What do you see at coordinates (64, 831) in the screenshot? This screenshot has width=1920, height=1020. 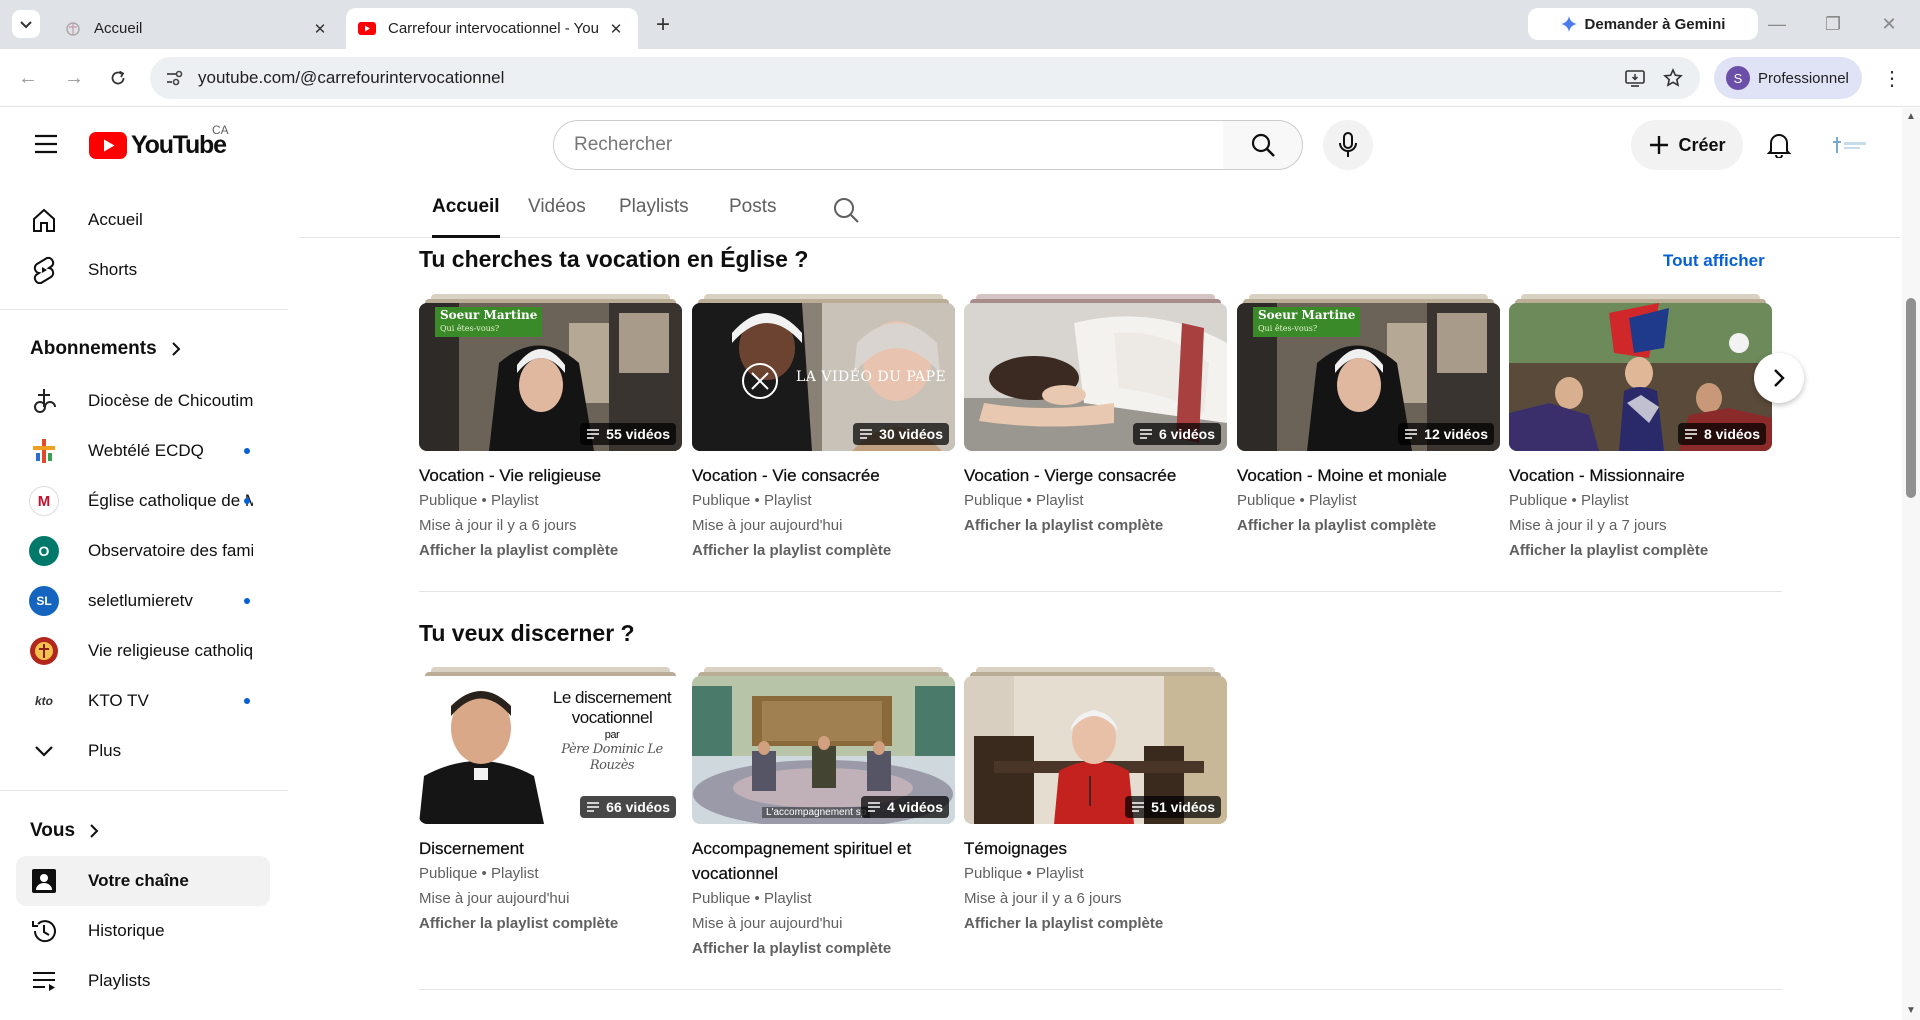 I see `you-header: Vous` at bounding box center [64, 831].